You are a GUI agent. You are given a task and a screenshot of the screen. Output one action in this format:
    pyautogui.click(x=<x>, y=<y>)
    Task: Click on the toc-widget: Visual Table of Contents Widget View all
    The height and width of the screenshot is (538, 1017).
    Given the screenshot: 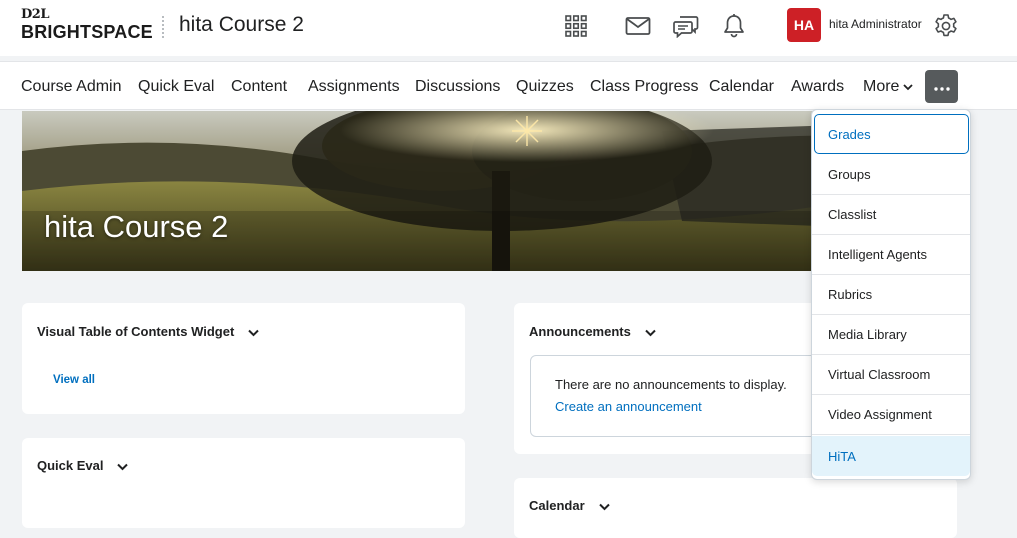 What is the action you would take?
    pyautogui.click(x=243, y=358)
    